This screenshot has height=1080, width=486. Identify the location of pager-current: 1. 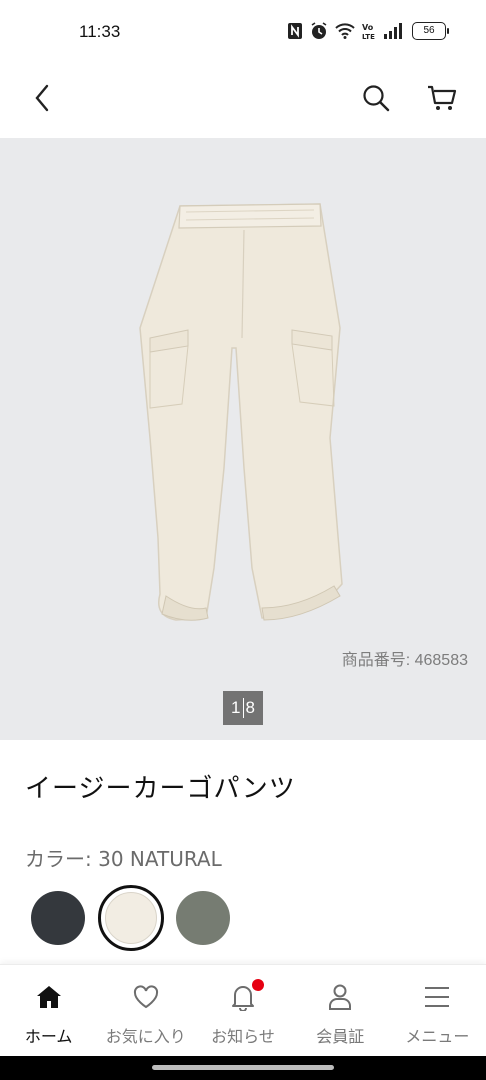
(236, 707).